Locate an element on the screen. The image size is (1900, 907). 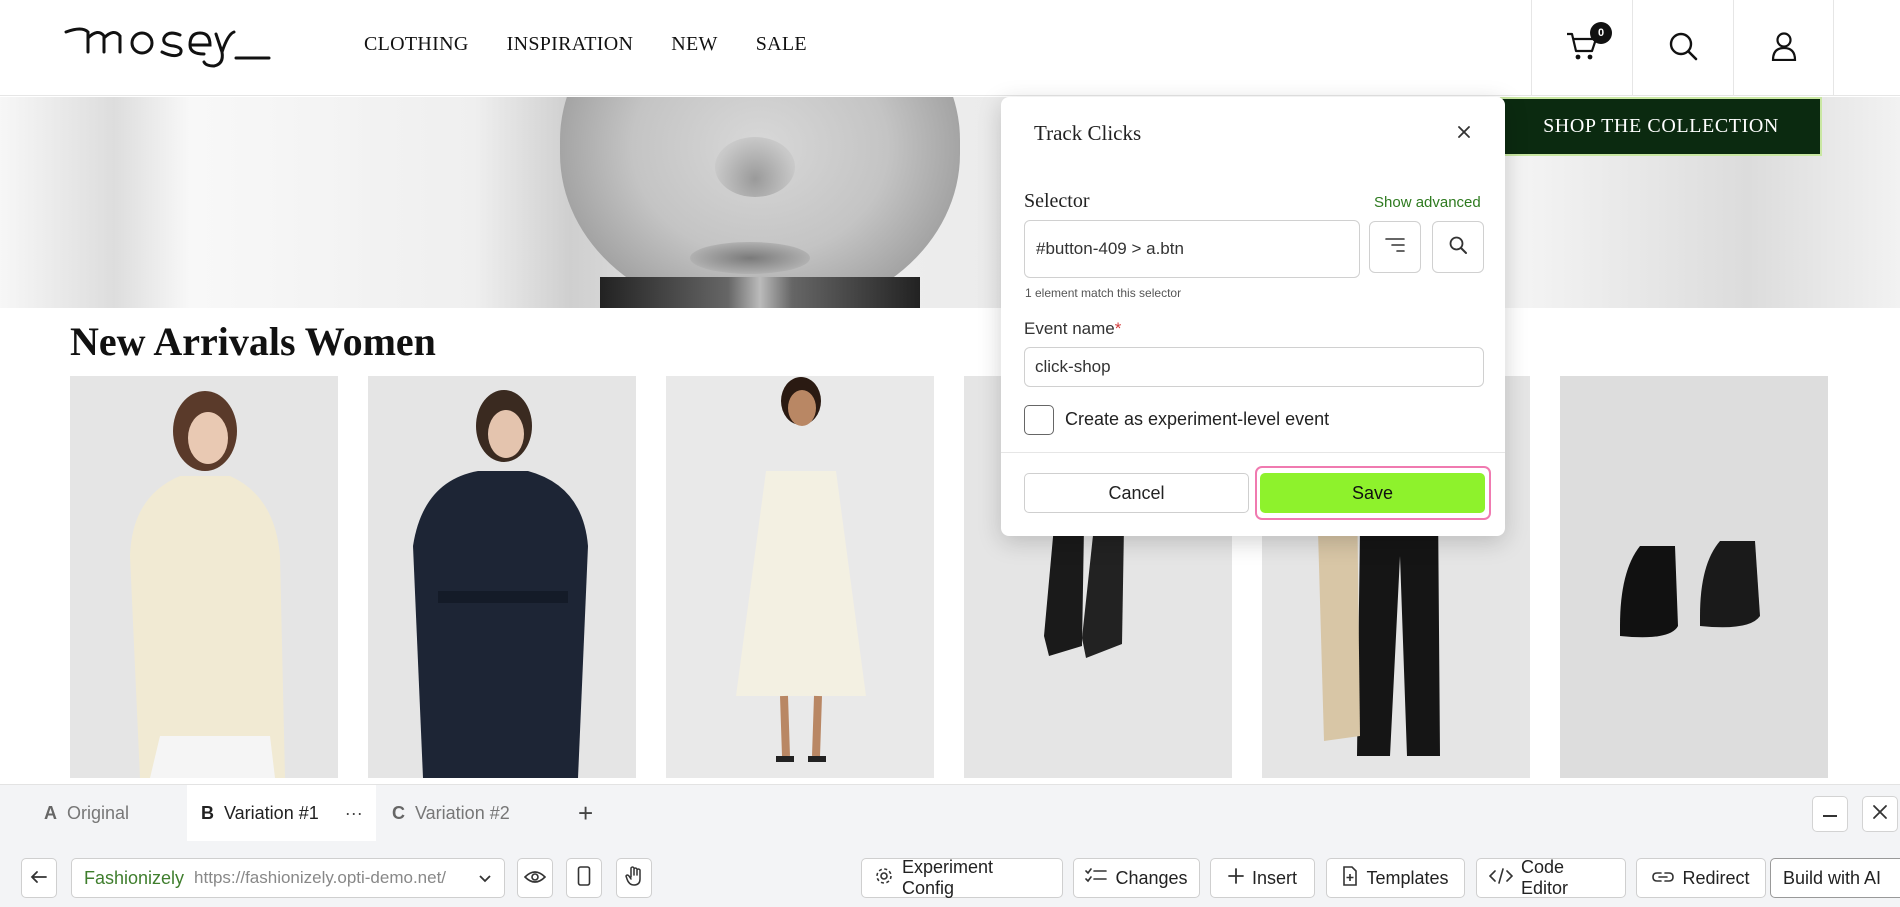
product-cream-shirt is located at coordinates (204, 577).